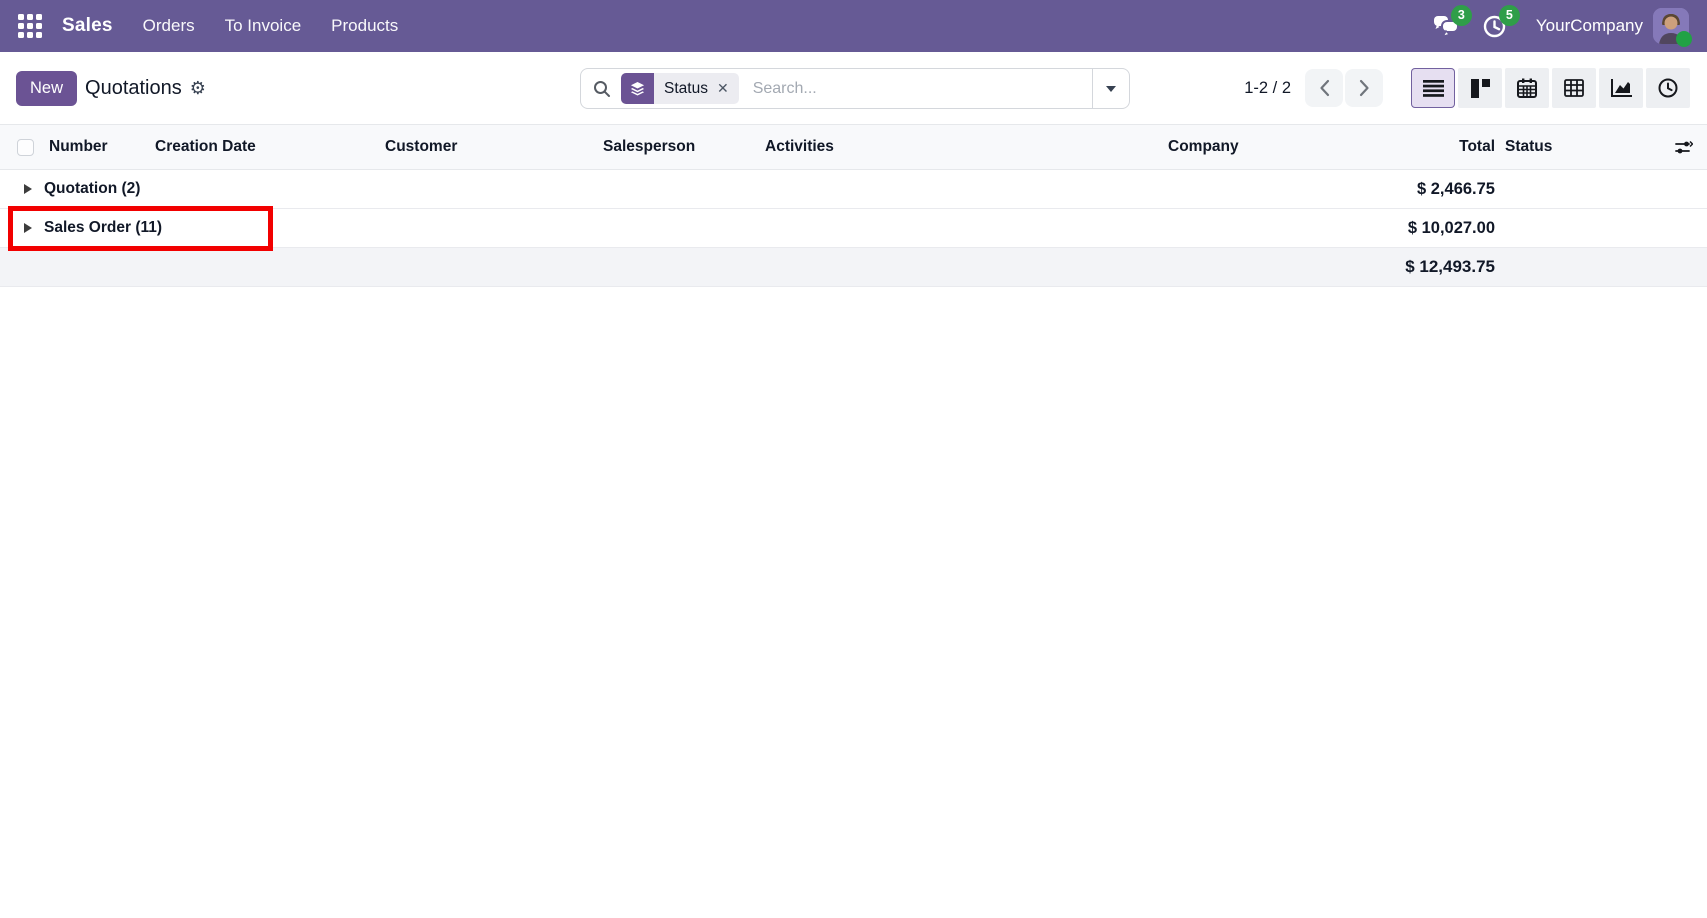 The image size is (1707, 918). Describe the element at coordinates (265, 147) in the screenshot. I see `column-header-creation-date: Creation Date` at that location.